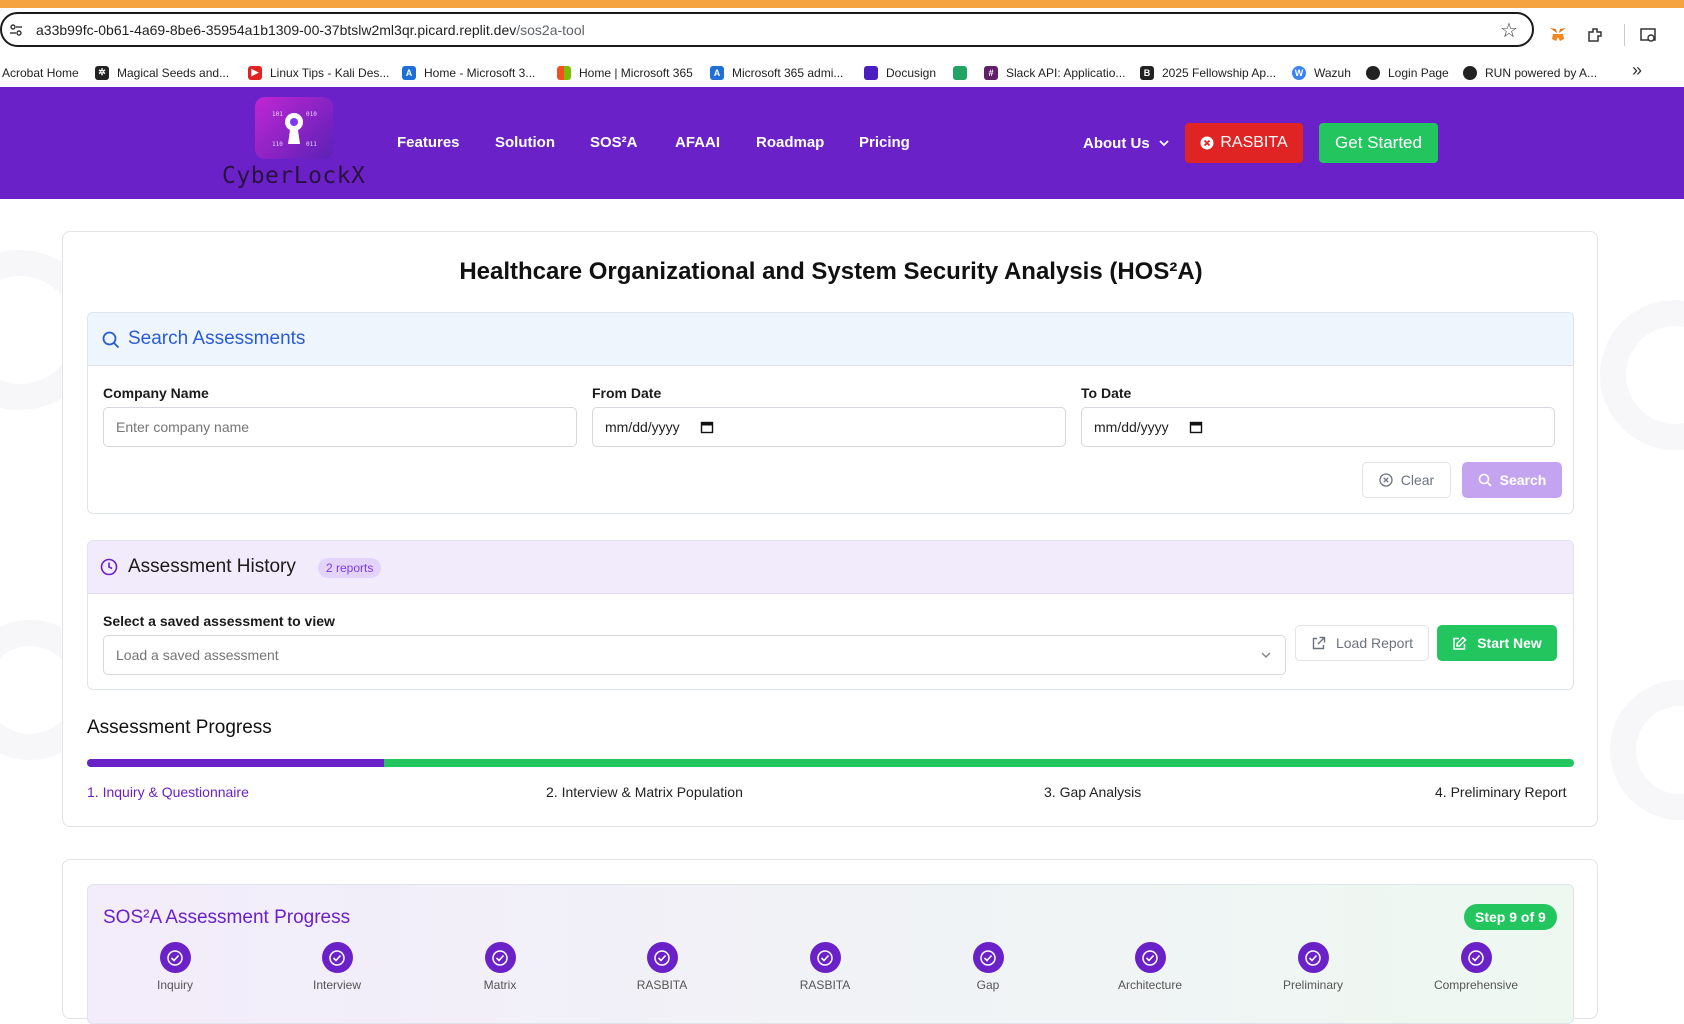  What do you see at coordinates (500, 967) in the screenshot?
I see `sos2a-step: Matrix` at bounding box center [500, 967].